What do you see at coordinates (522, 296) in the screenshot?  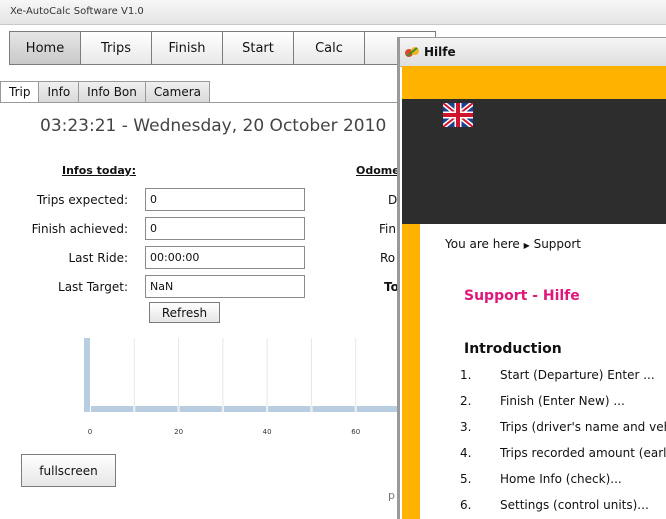 I see `support-heading: Support - Hilfe` at bounding box center [522, 296].